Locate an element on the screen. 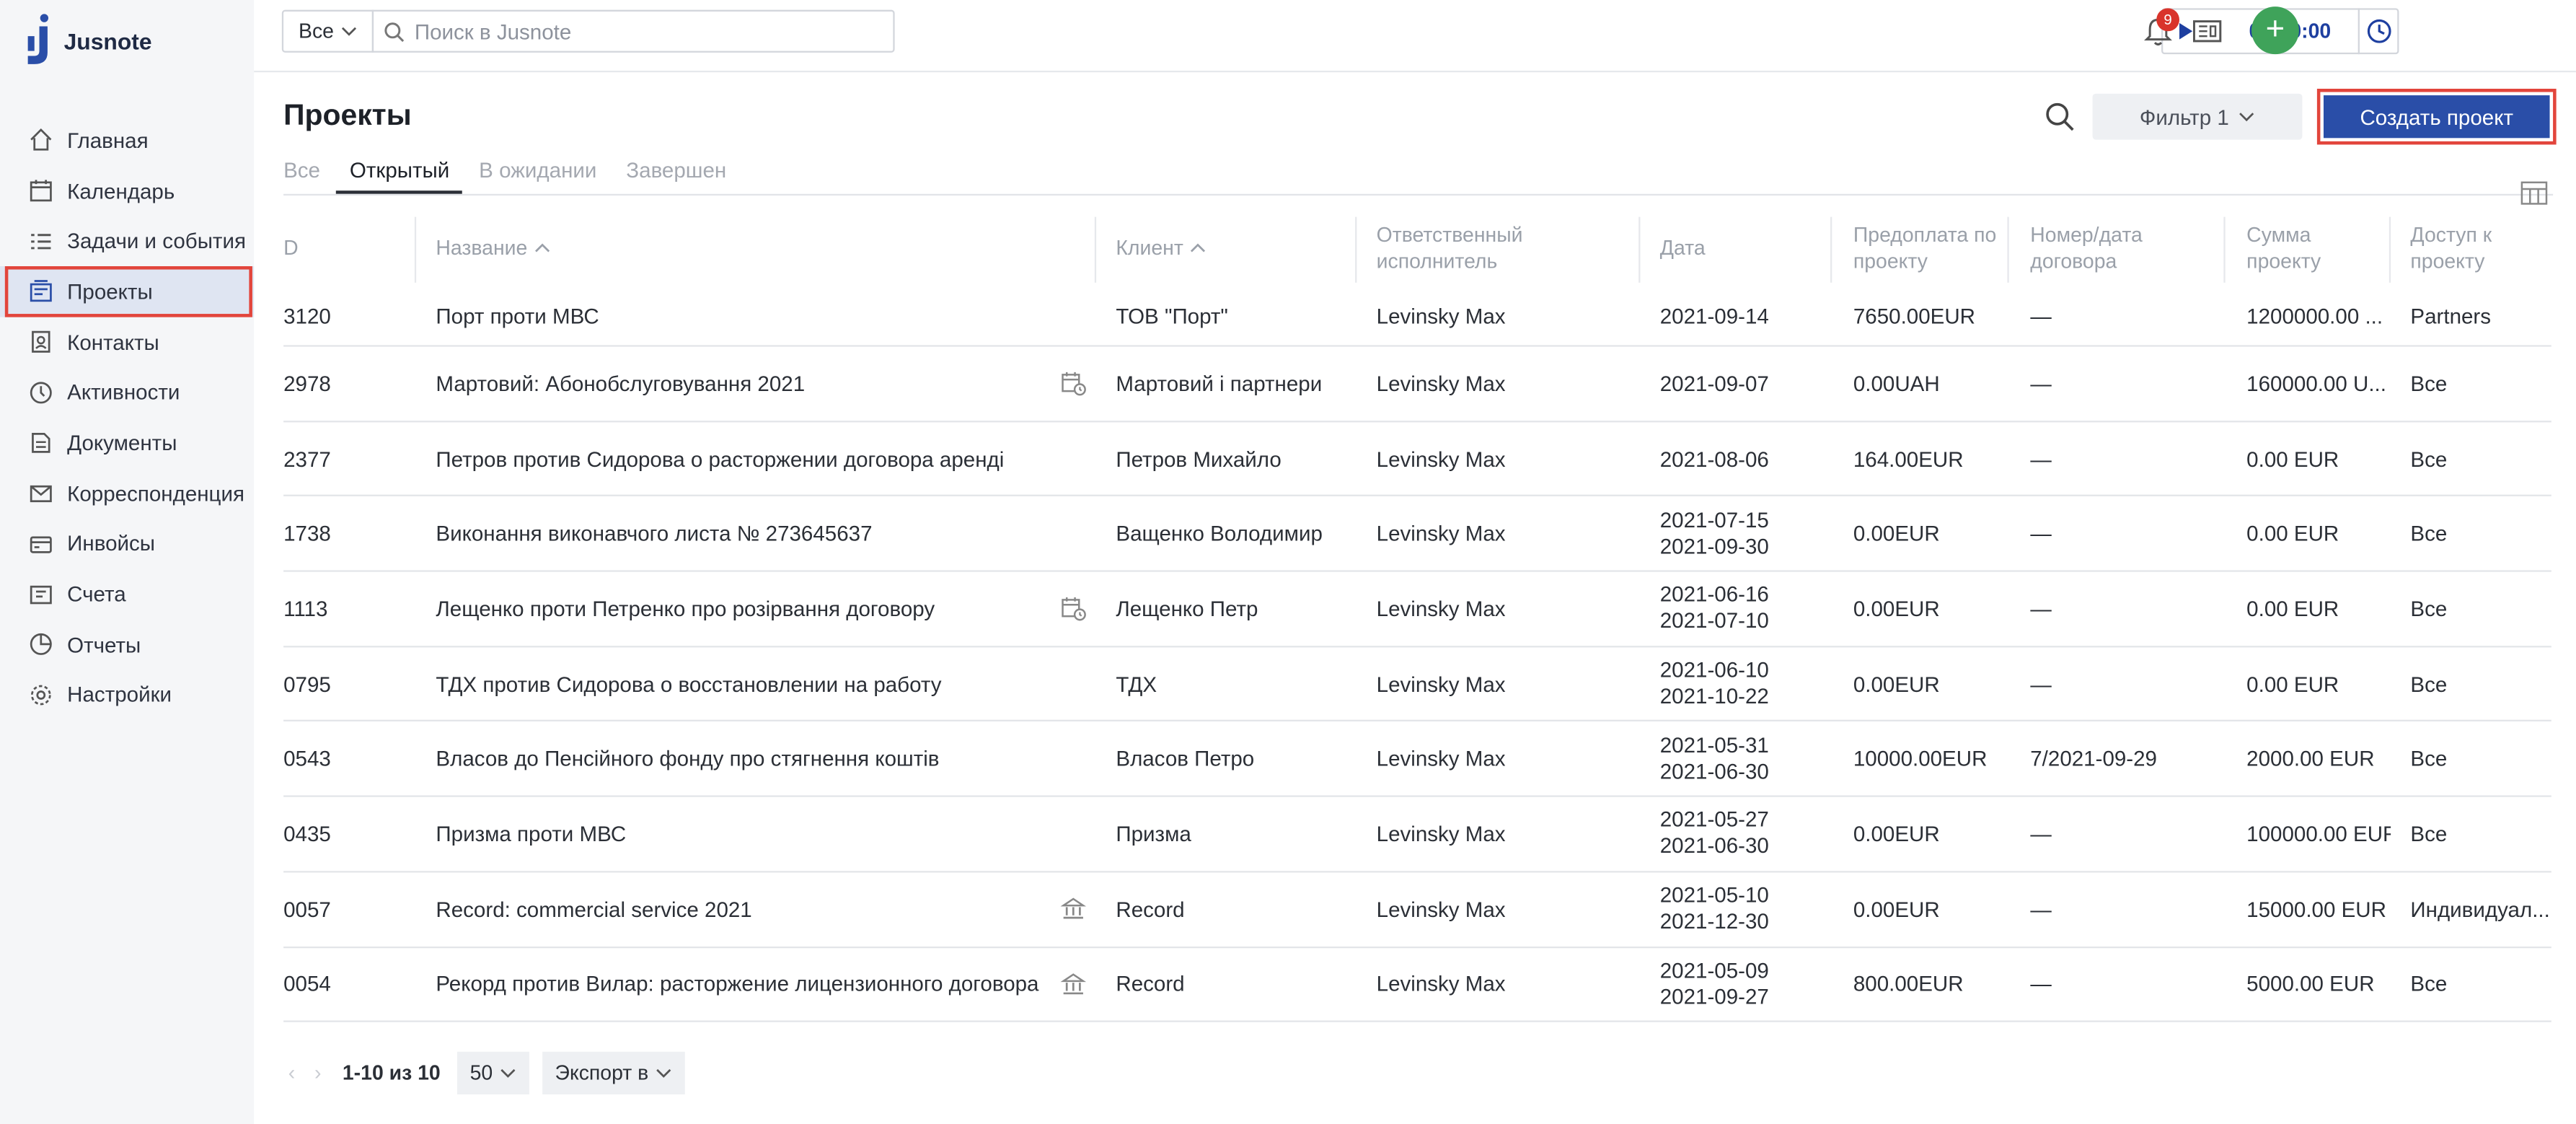  cell-access: Все is located at coordinates (2429, 533).